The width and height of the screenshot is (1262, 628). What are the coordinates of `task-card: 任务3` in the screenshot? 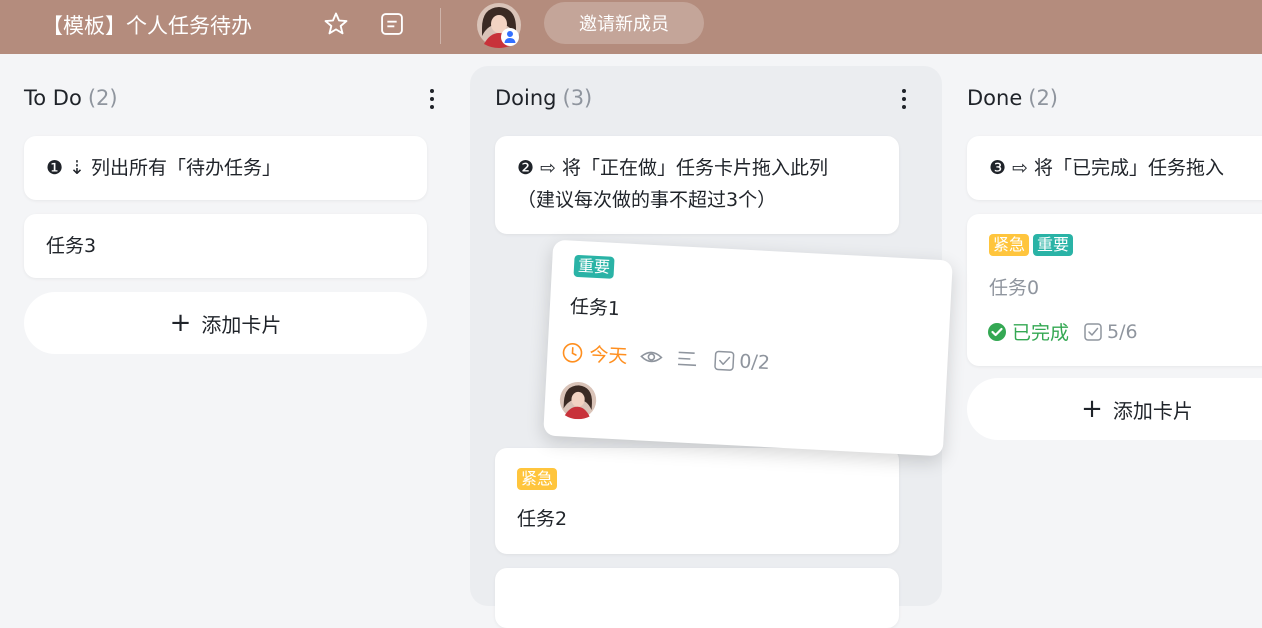 It's located at (225, 246).